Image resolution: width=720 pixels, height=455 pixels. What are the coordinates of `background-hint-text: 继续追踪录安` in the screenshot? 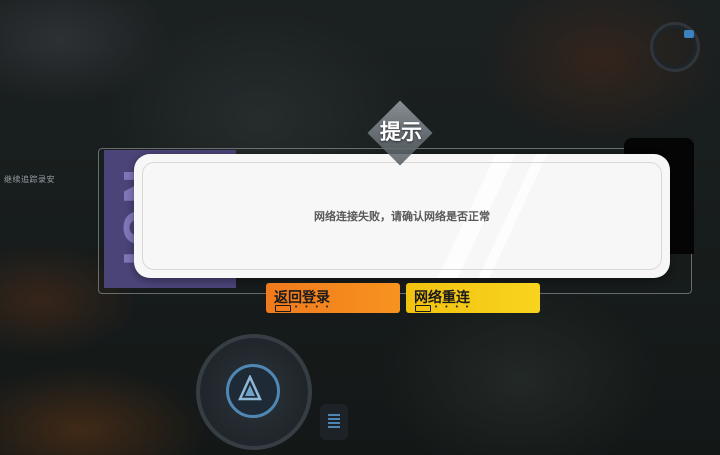 It's located at (29, 179).